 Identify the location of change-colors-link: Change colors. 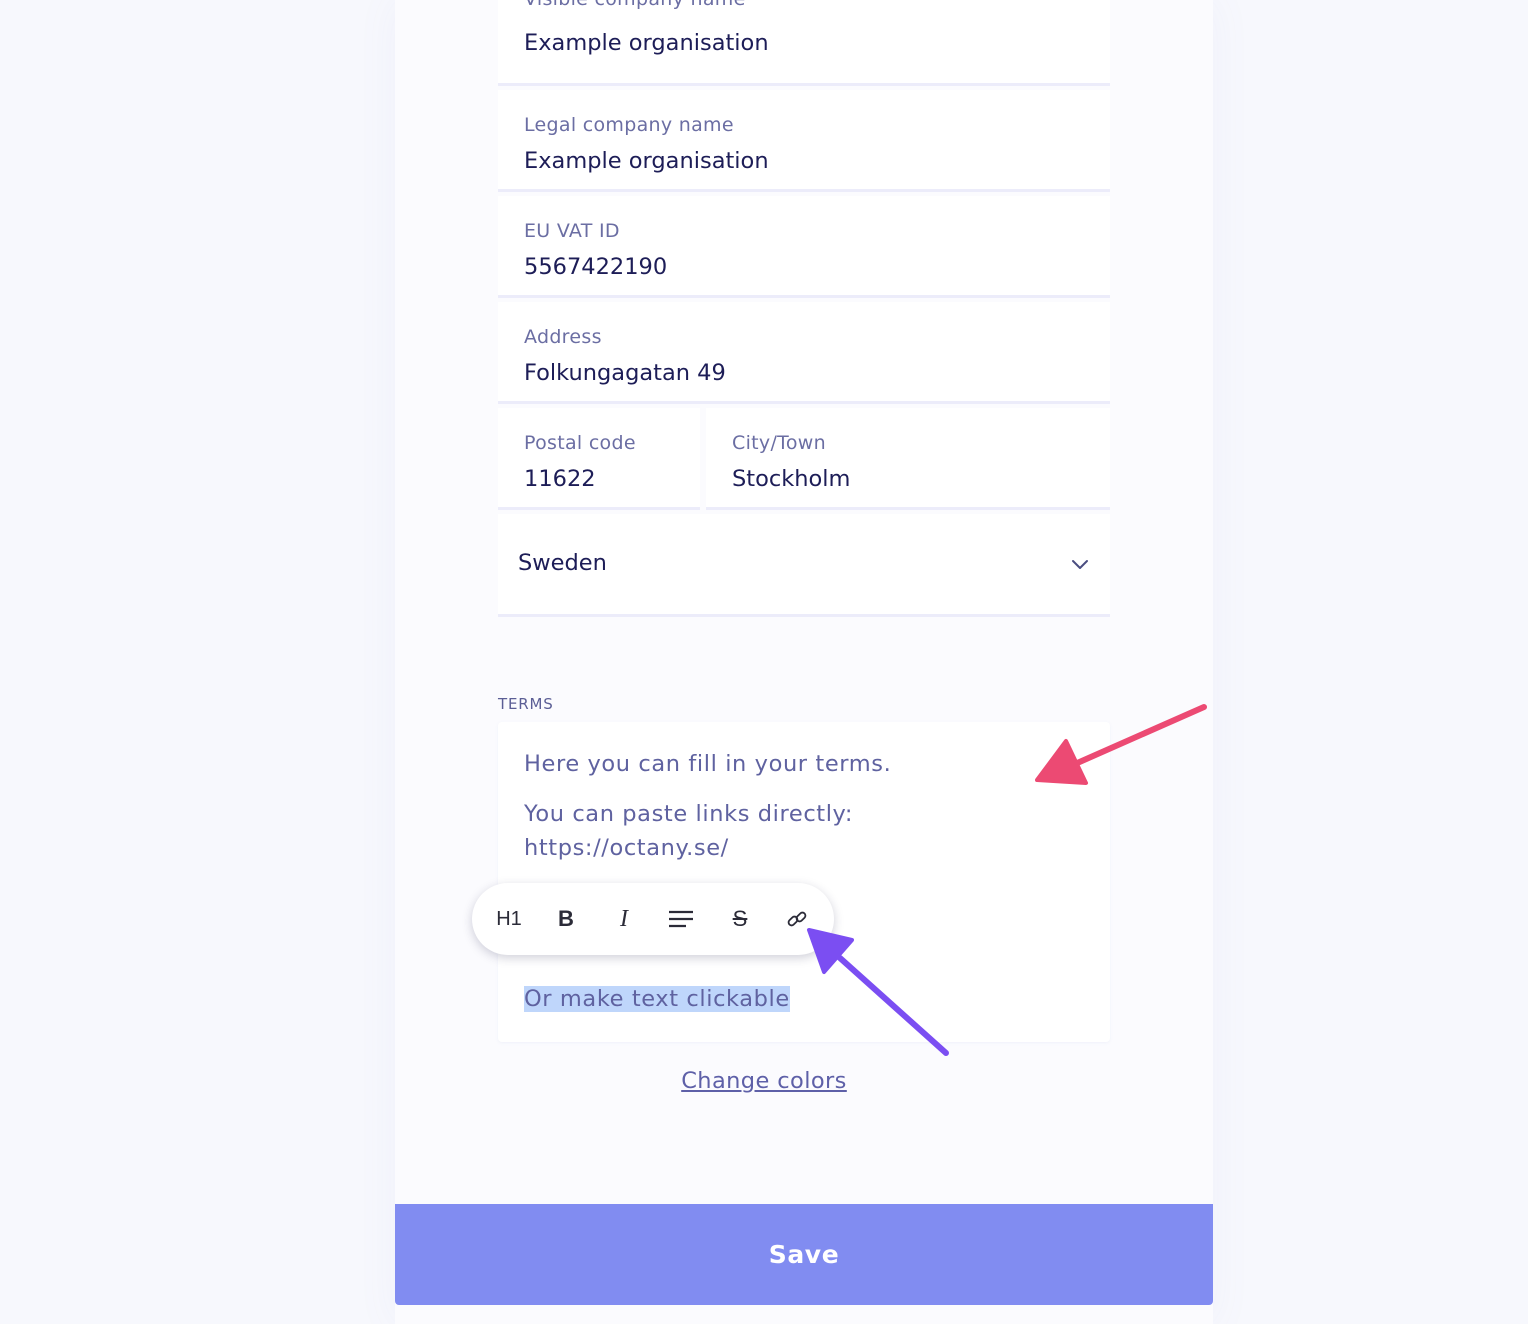
(764, 1081).